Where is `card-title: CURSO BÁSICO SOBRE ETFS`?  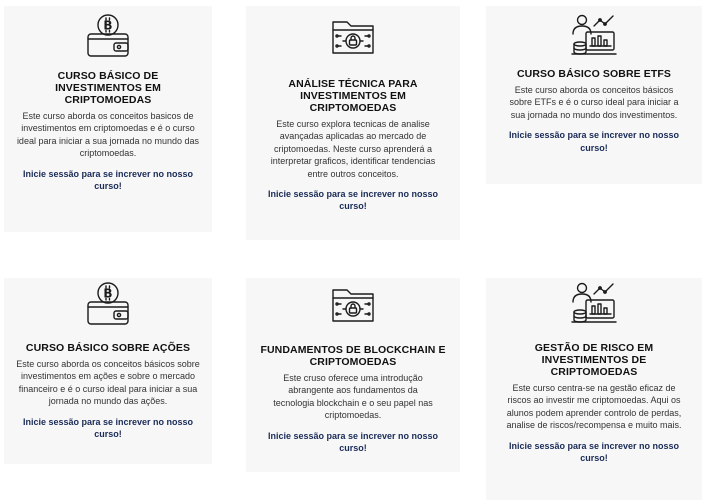 card-title: CURSO BÁSICO SOBRE ETFS is located at coordinates (594, 74).